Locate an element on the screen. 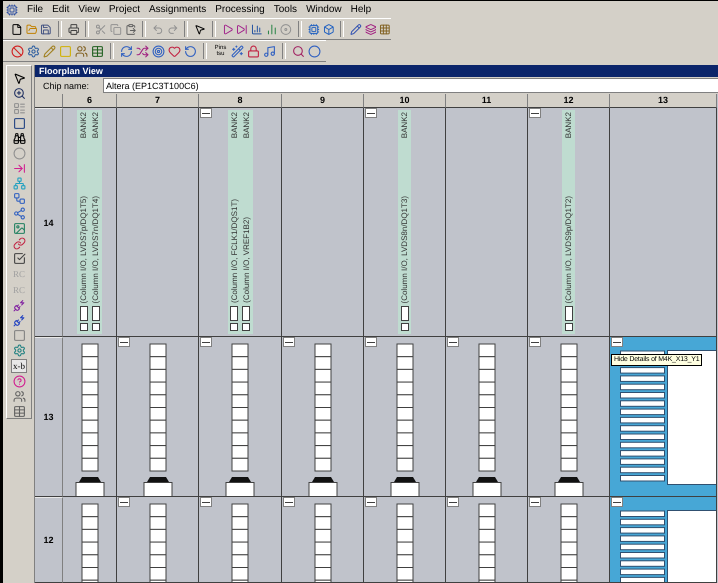  save-icon is located at coordinates (46, 29).